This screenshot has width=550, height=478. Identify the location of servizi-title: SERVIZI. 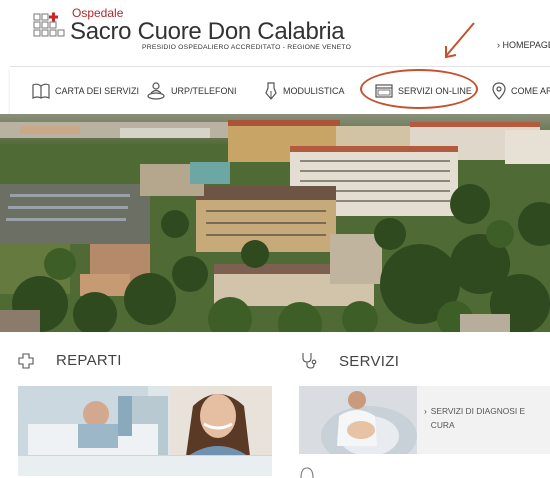
(369, 361).